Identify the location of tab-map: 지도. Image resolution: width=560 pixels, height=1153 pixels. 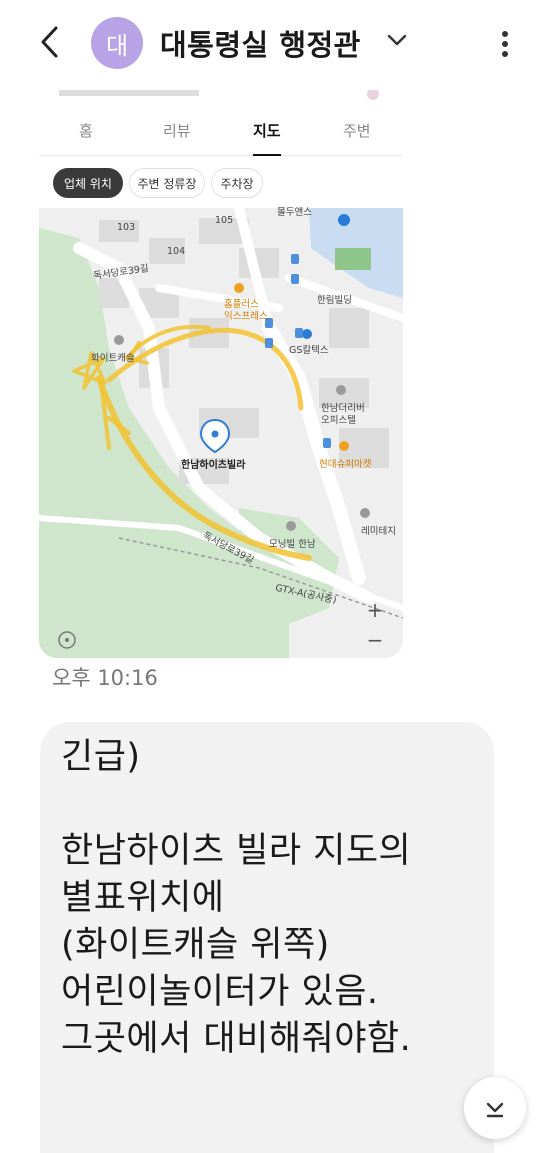
(267, 130).